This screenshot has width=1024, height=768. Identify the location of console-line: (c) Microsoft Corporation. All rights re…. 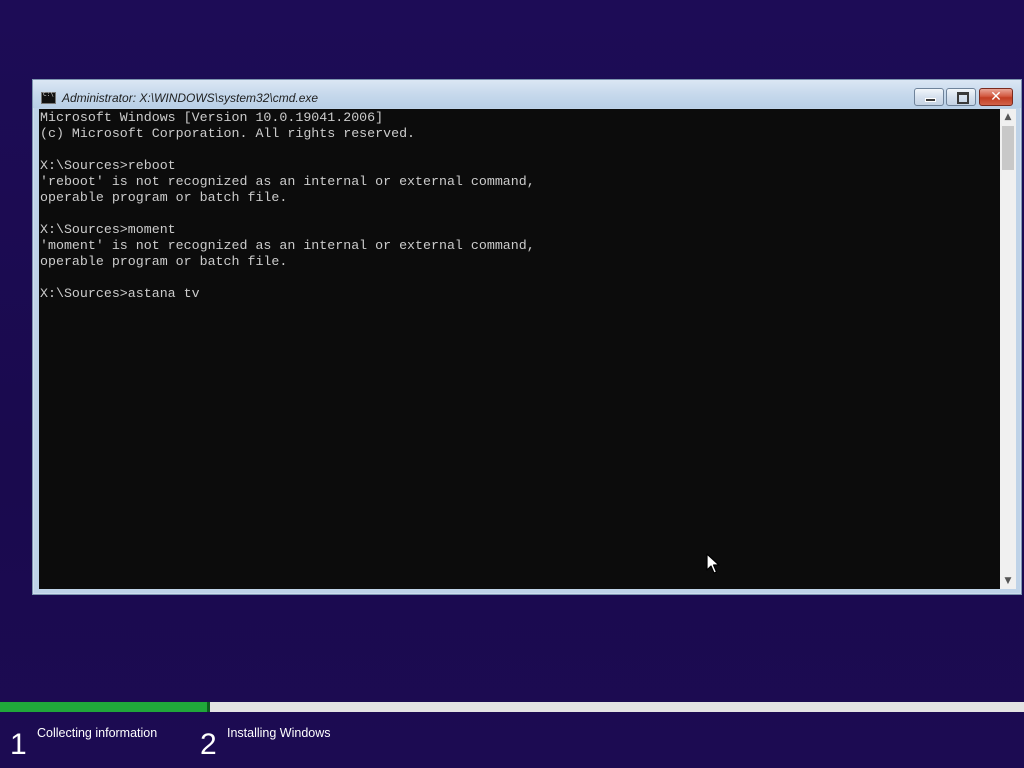
(228, 133).